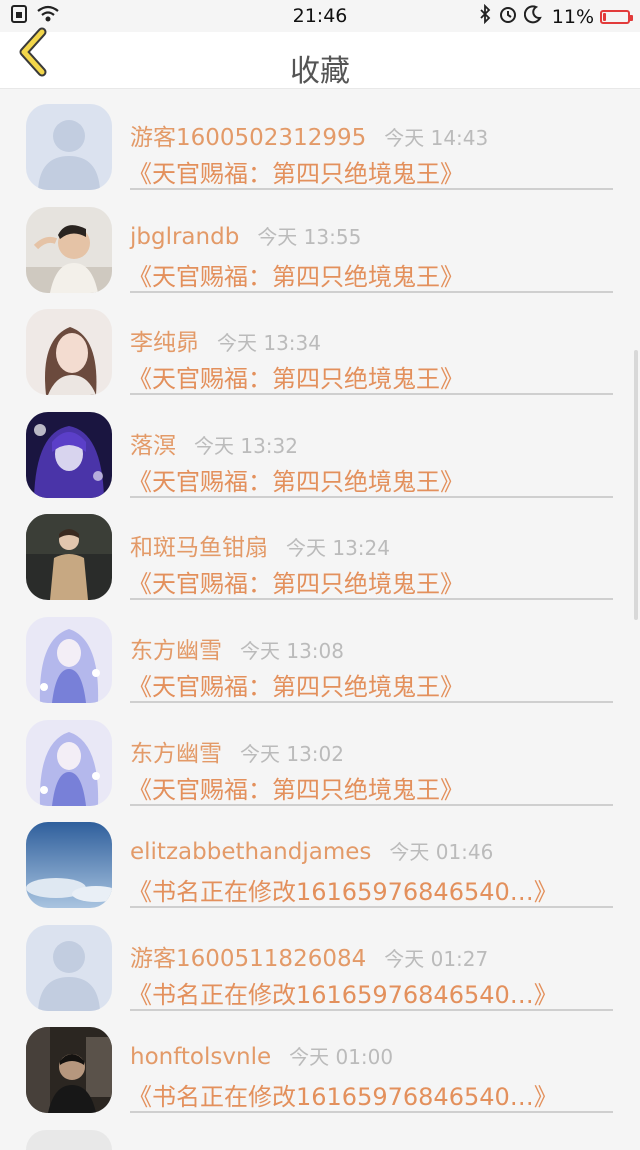 This screenshot has width=640, height=1150. I want to click on user-name-text: elitzabbethandjames, so click(251, 852).